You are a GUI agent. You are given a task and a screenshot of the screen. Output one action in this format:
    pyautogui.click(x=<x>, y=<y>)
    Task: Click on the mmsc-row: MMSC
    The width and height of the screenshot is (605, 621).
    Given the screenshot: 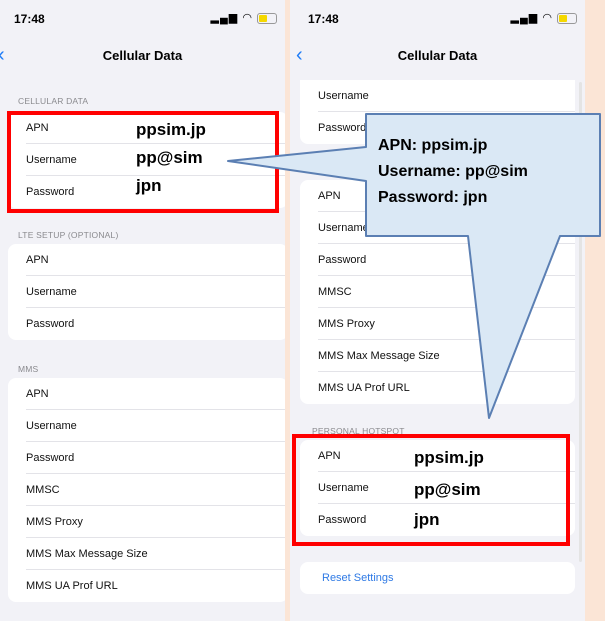 What is the action you would take?
    pyautogui.click(x=437, y=292)
    